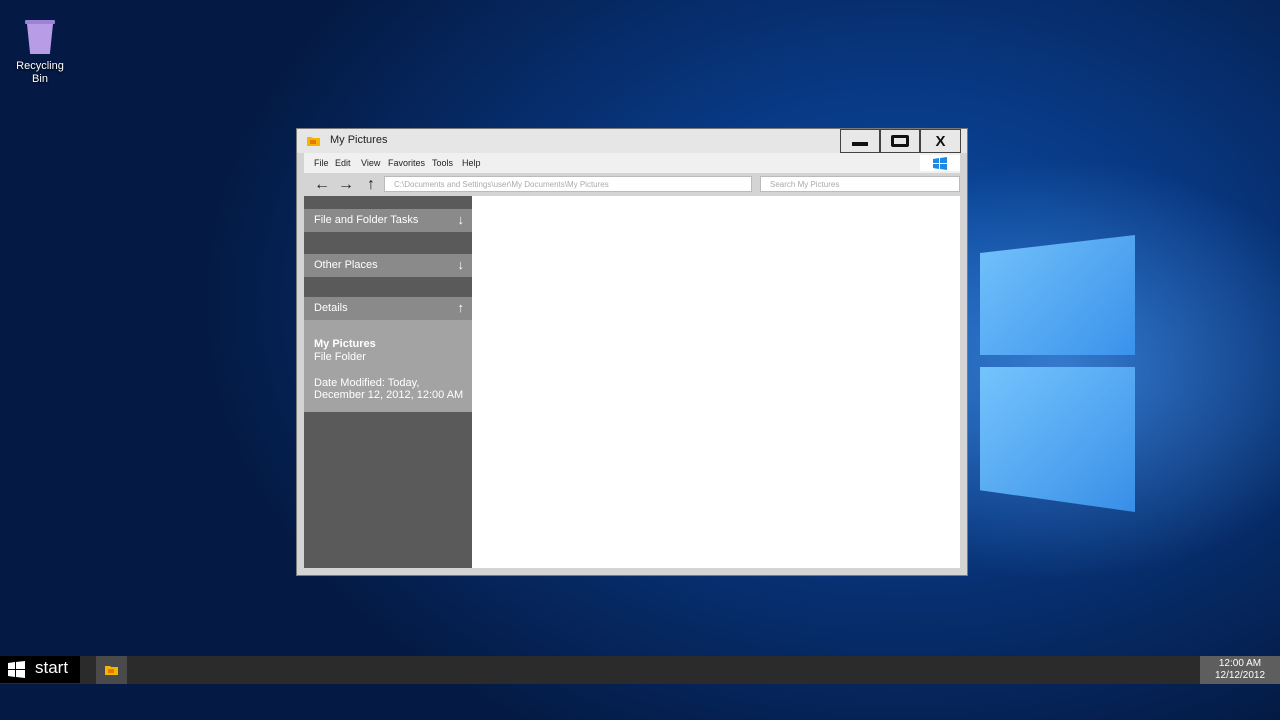  Describe the element at coordinates (370, 163) in the screenshot. I see `menu-view: View` at that location.